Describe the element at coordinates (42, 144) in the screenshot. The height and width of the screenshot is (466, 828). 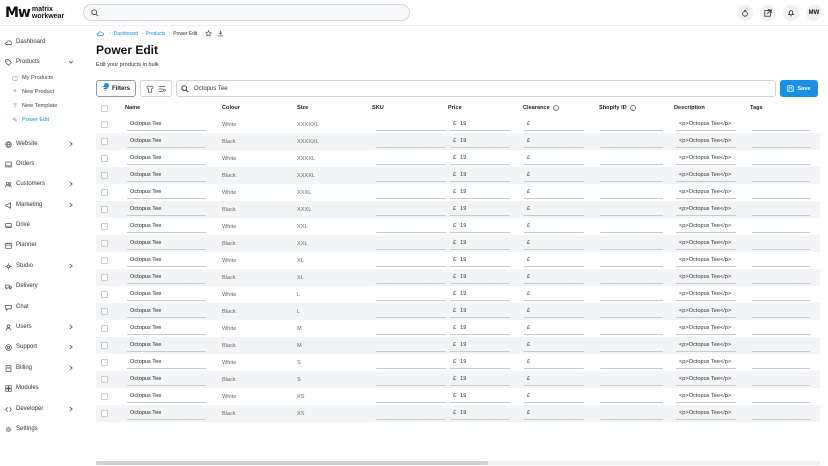
I see `sidebar-item-website: Website` at that location.